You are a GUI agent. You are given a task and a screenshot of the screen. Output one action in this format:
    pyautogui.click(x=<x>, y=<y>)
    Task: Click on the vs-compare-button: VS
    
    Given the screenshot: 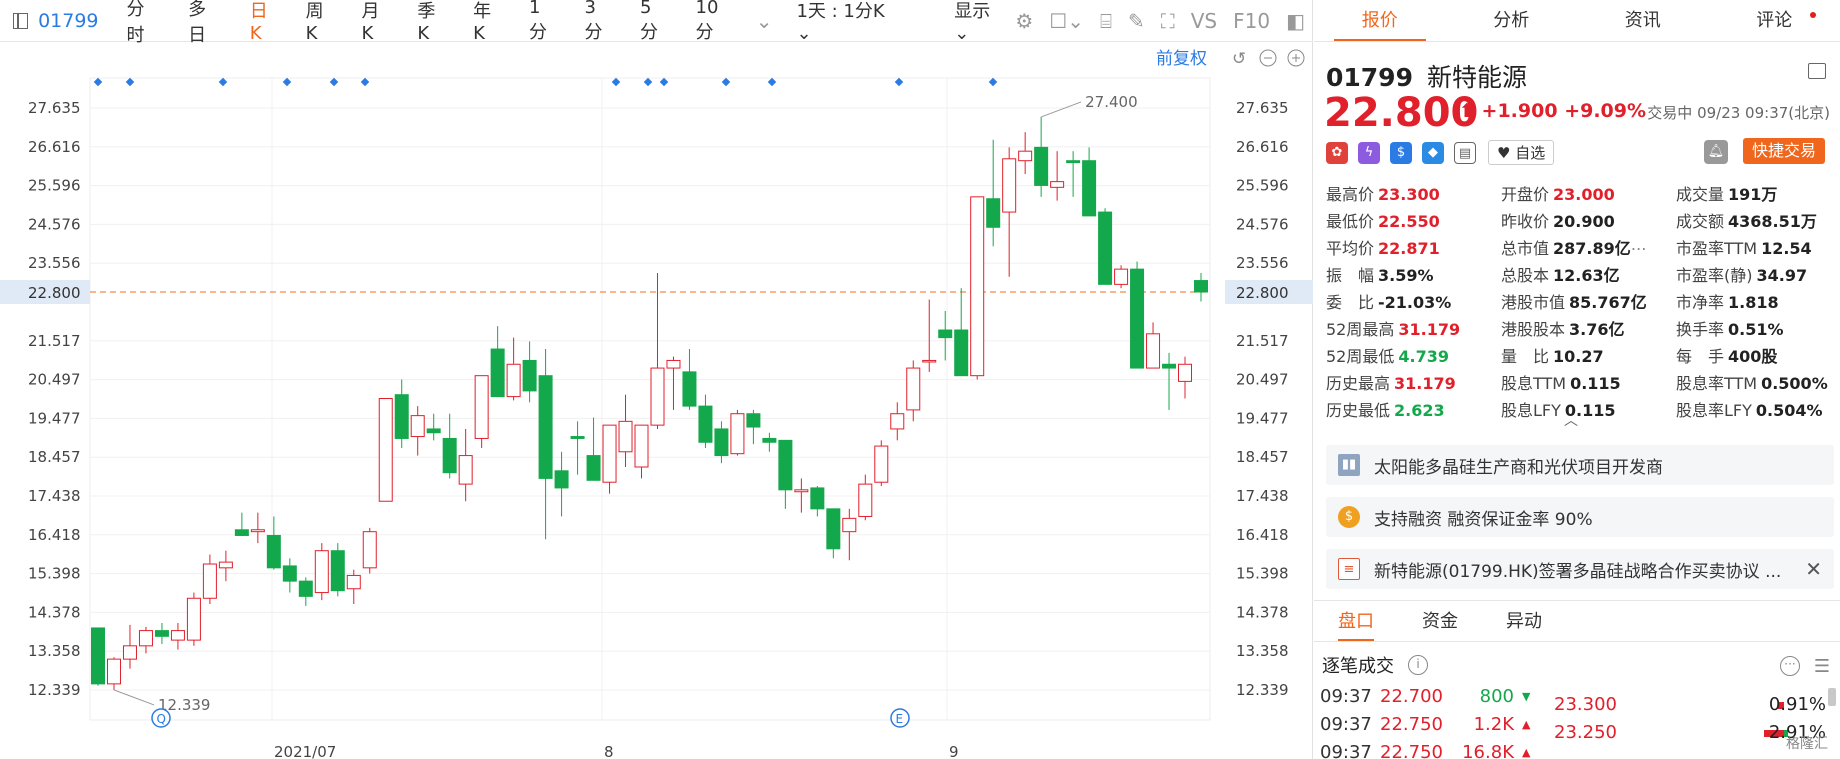 What is the action you would take?
    pyautogui.click(x=1204, y=21)
    